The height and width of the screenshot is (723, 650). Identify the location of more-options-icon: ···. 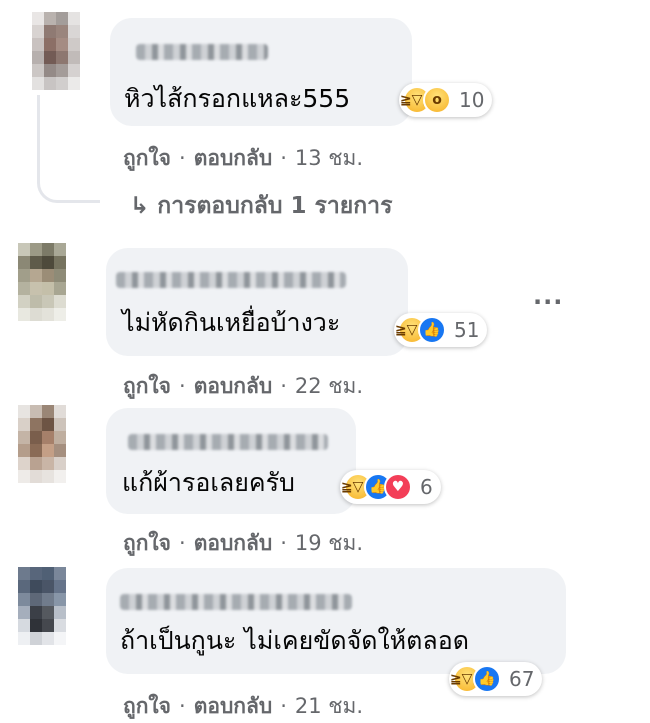
(548, 302).